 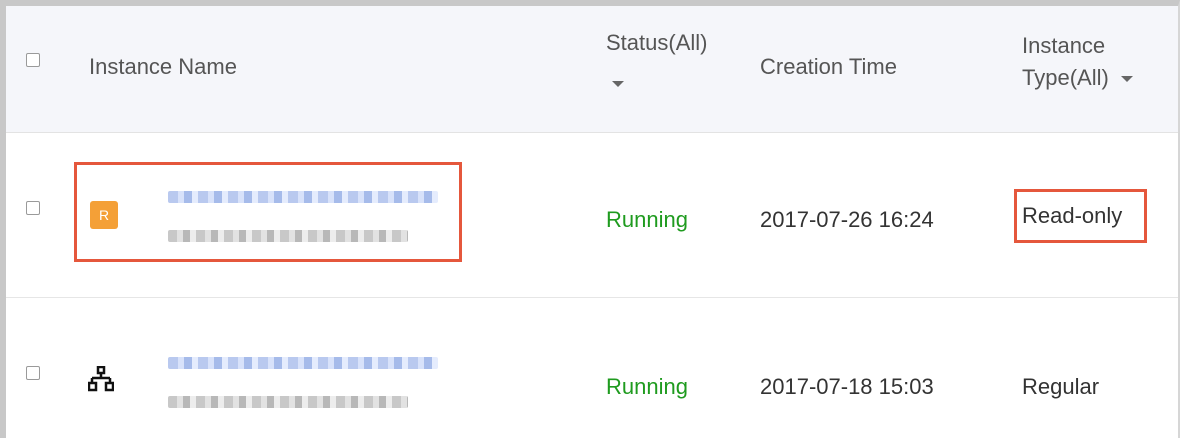 I want to click on select-all-checkbox, so click(x=33, y=60).